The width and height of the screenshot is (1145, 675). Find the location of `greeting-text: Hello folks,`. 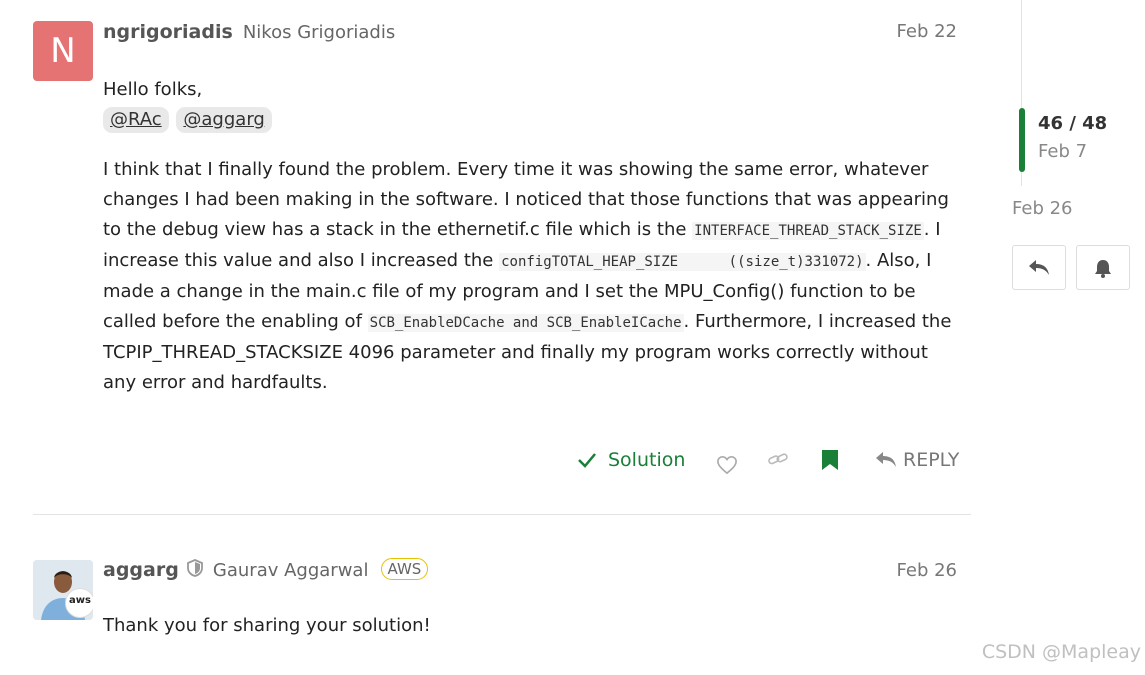

greeting-text: Hello folks, is located at coordinates (153, 89).